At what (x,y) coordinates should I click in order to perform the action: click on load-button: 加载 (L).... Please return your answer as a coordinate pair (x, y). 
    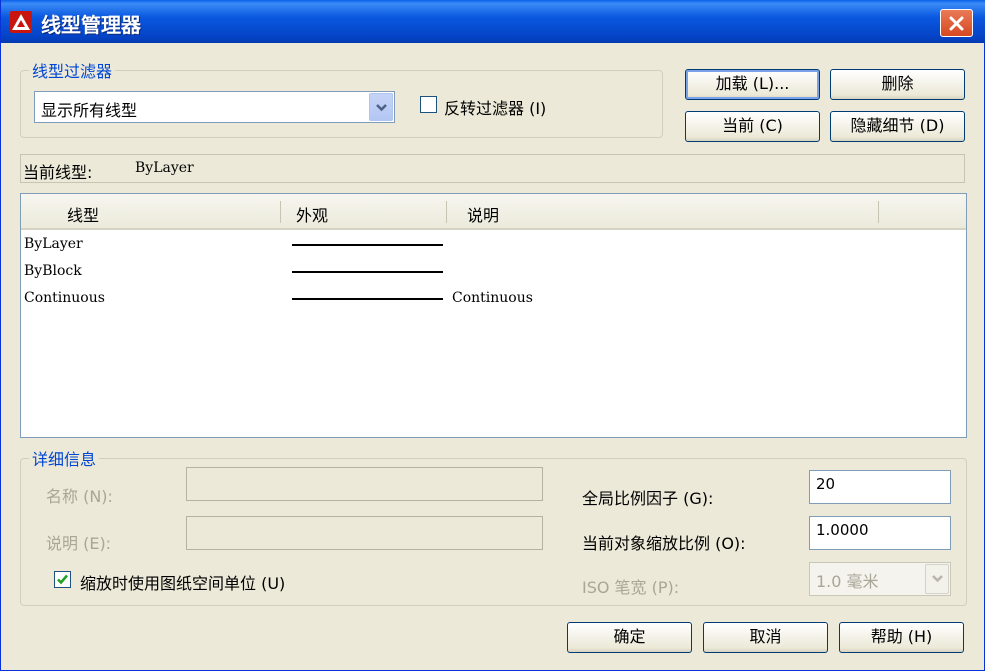
    Looking at the image, I should click on (752, 84).